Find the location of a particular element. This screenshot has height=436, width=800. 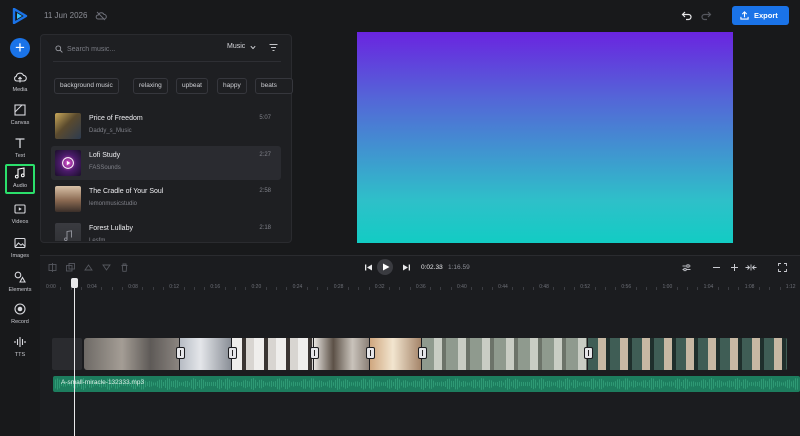

duplicate-icon is located at coordinates (70, 267).